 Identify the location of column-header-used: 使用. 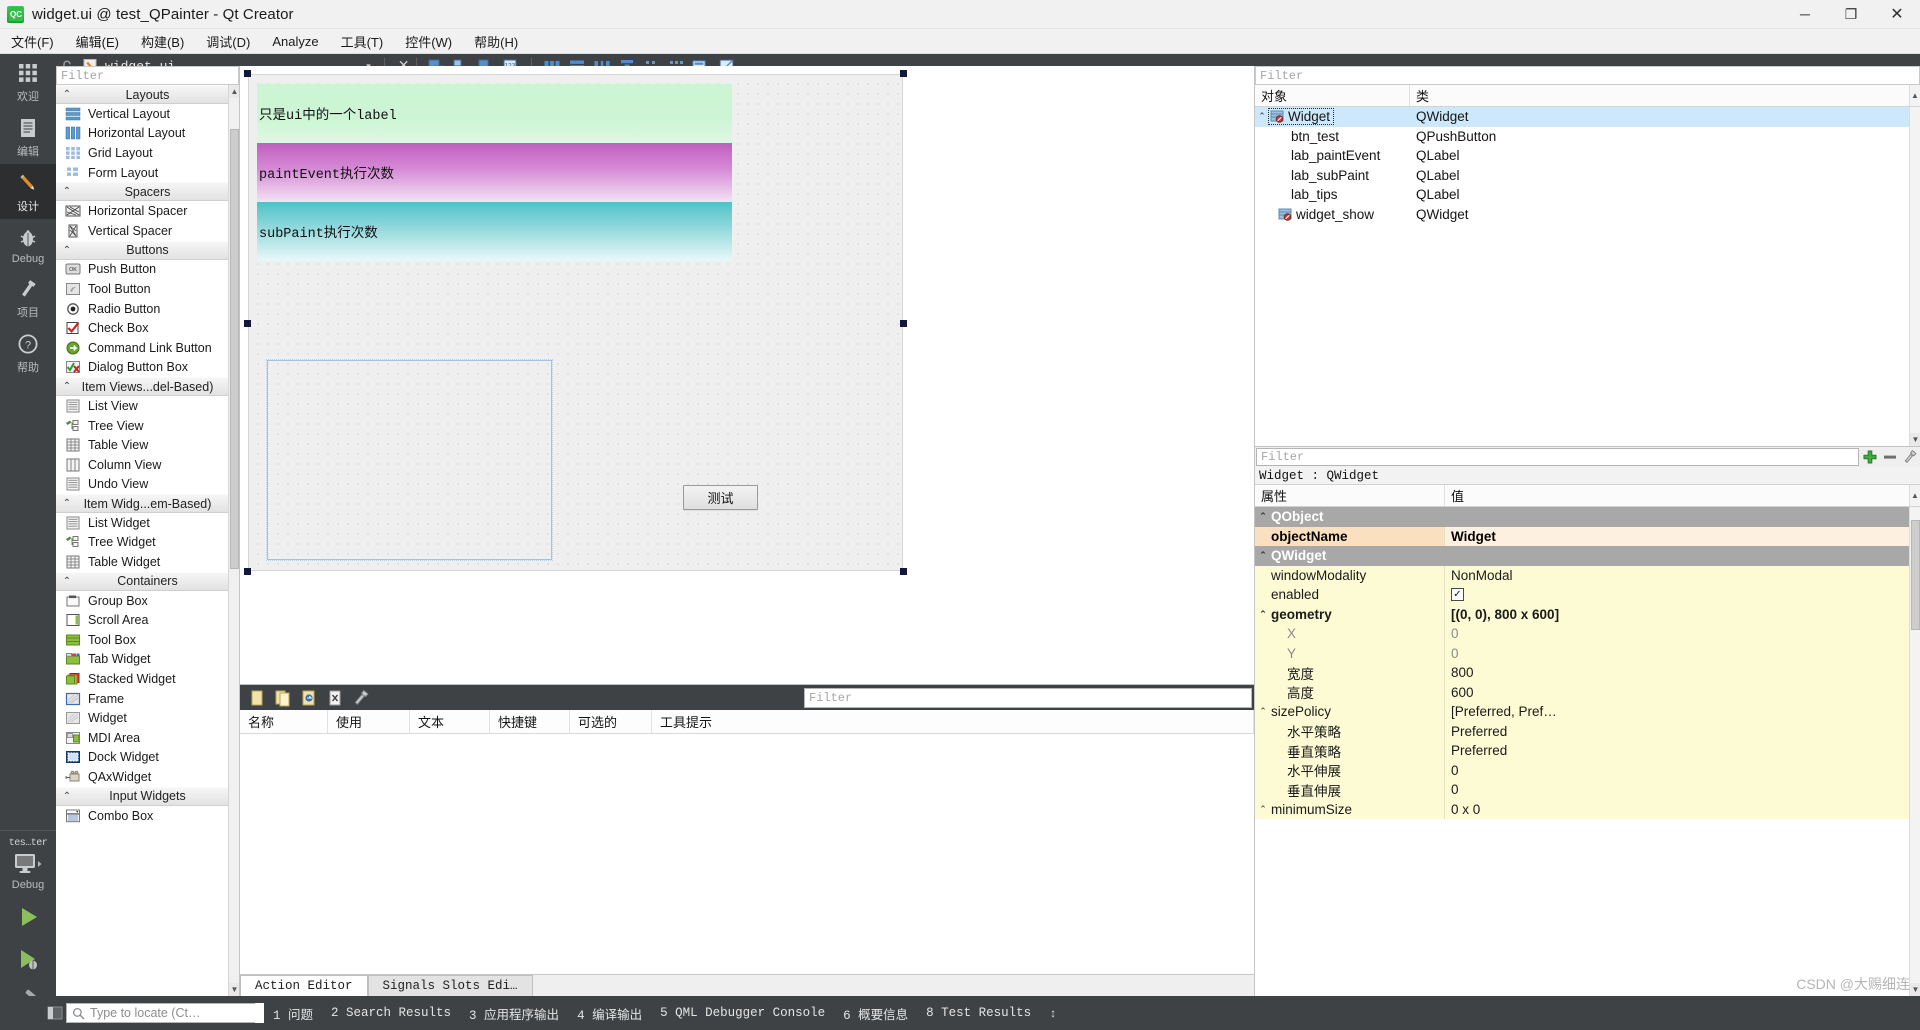
(369, 721).